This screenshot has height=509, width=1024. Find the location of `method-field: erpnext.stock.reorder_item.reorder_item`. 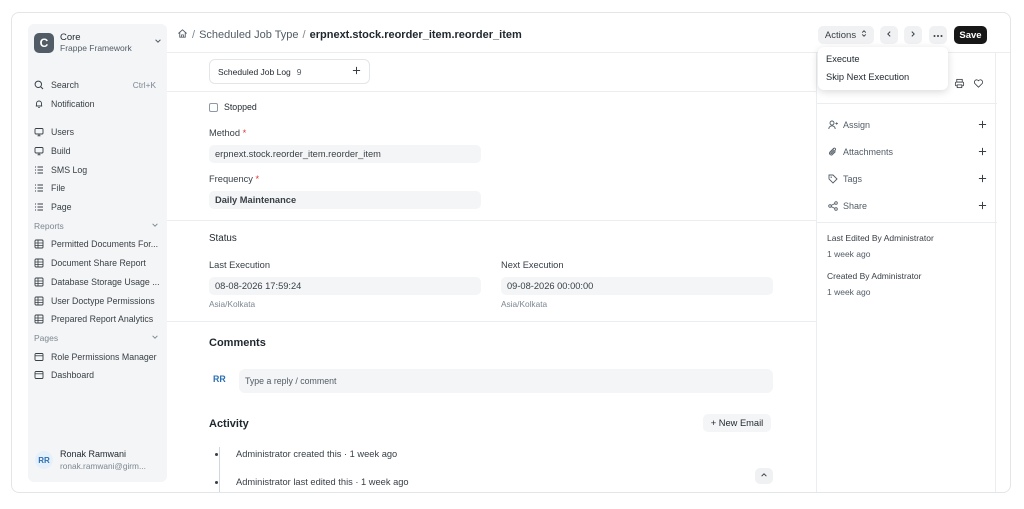

method-field: erpnext.stock.reorder_item.reorder_item is located at coordinates (345, 154).